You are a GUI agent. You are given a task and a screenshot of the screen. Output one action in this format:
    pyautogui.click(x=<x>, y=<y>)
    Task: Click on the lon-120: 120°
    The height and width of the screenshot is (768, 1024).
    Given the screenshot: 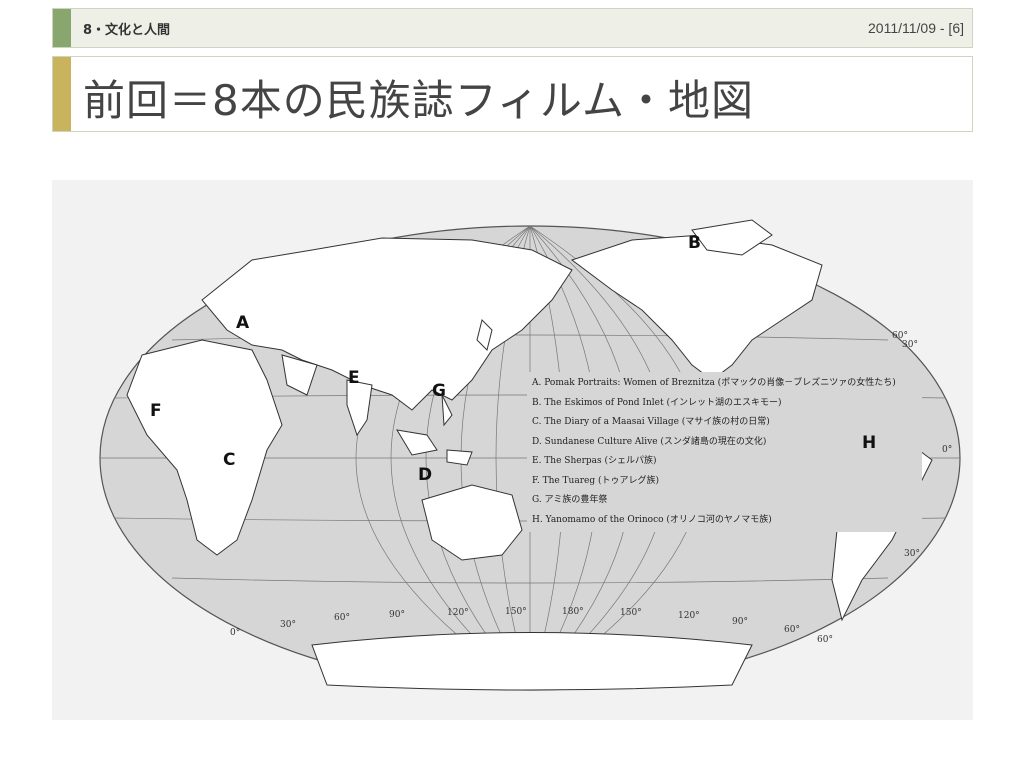 What is the action you would take?
    pyautogui.click(x=458, y=613)
    